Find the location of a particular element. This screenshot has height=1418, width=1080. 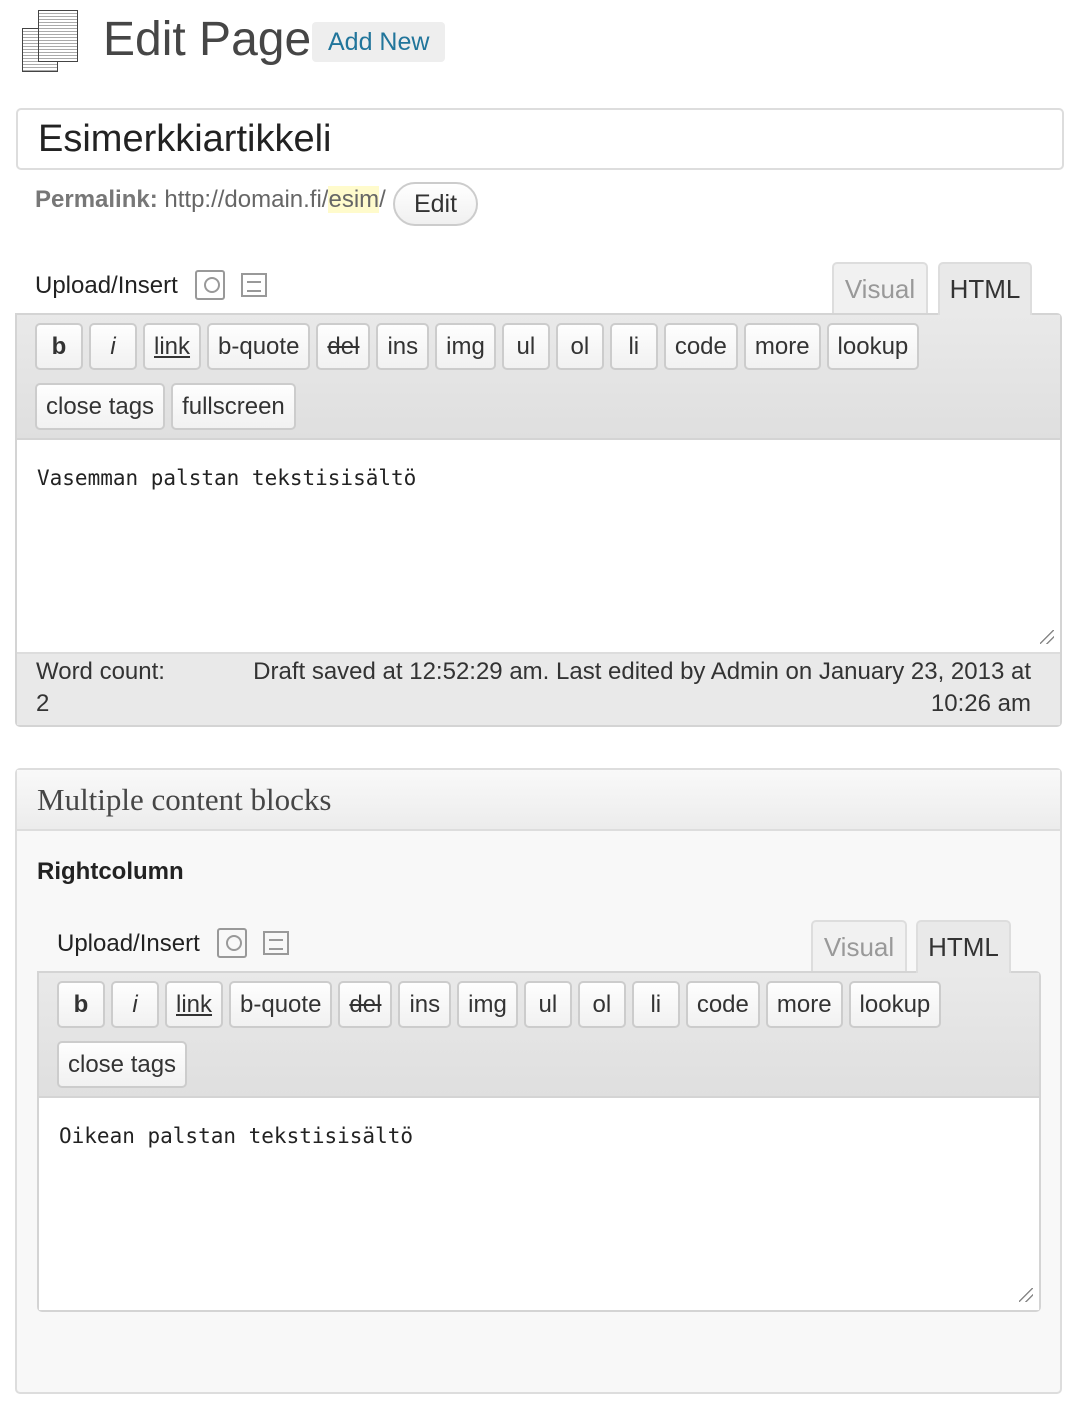

content-text: Vasemman palstan tekstisisältö is located at coordinates (227, 478).